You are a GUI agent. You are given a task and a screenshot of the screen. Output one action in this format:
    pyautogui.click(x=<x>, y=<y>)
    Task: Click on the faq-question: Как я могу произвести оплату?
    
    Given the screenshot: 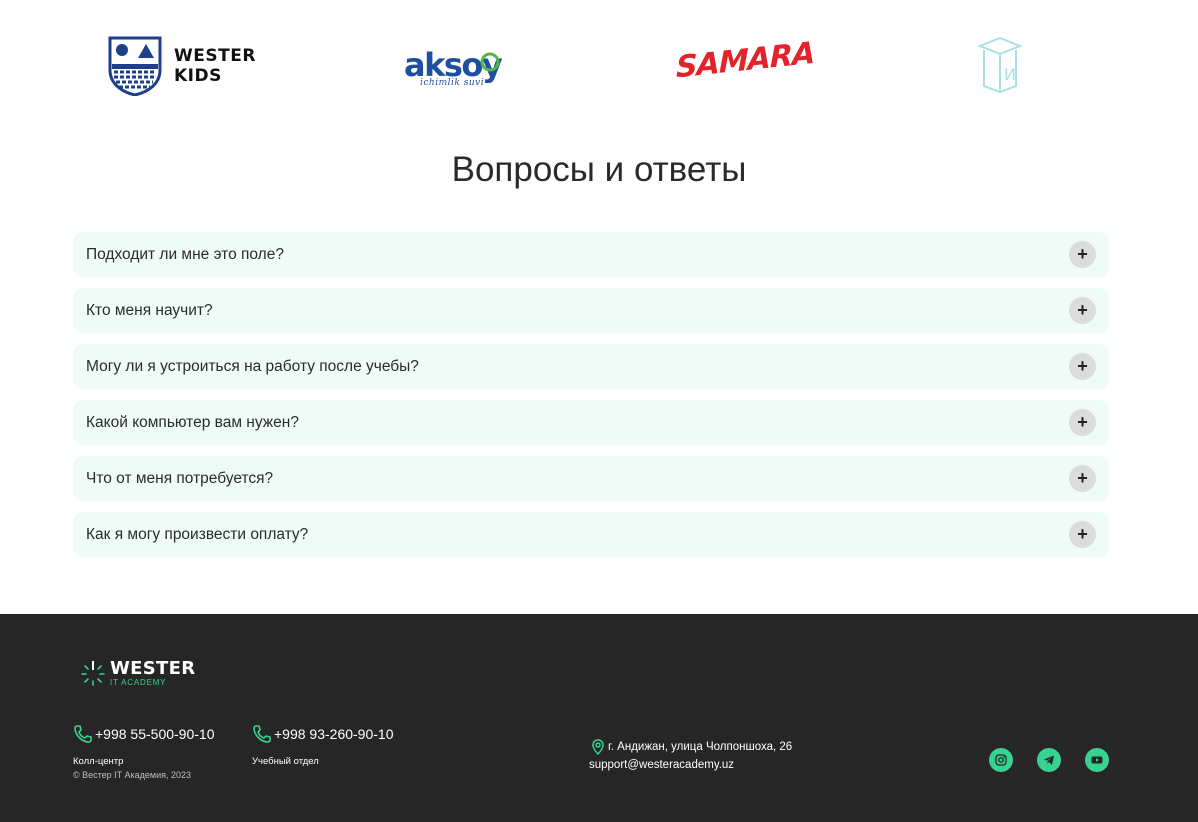 What is the action you would take?
    pyautogui.click(x=197, y=534)
    